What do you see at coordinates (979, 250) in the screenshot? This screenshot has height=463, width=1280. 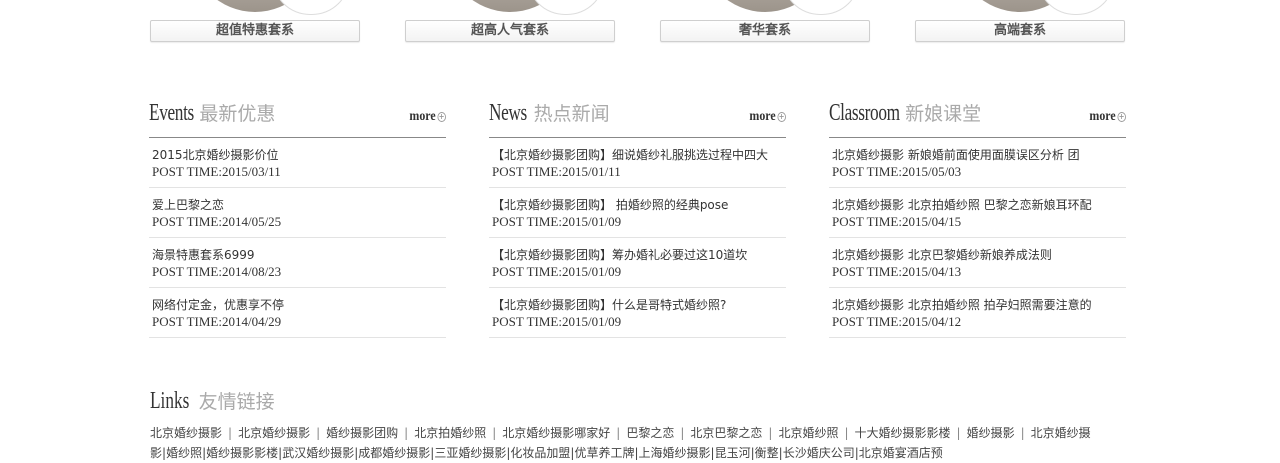 I see `item-title: 北京婚纱摄影 北京巴黎婚纱新娘养成法则` at bounding box center [979, 250].